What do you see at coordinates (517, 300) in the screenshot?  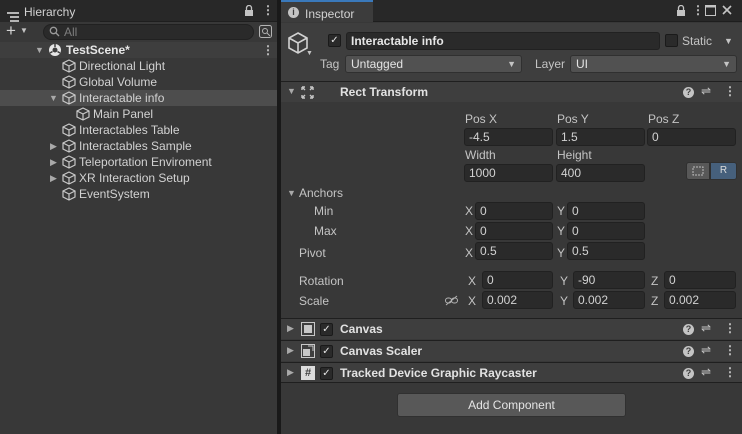 I see `scale-x-field: 0.002` at bounding box center [517, 300].